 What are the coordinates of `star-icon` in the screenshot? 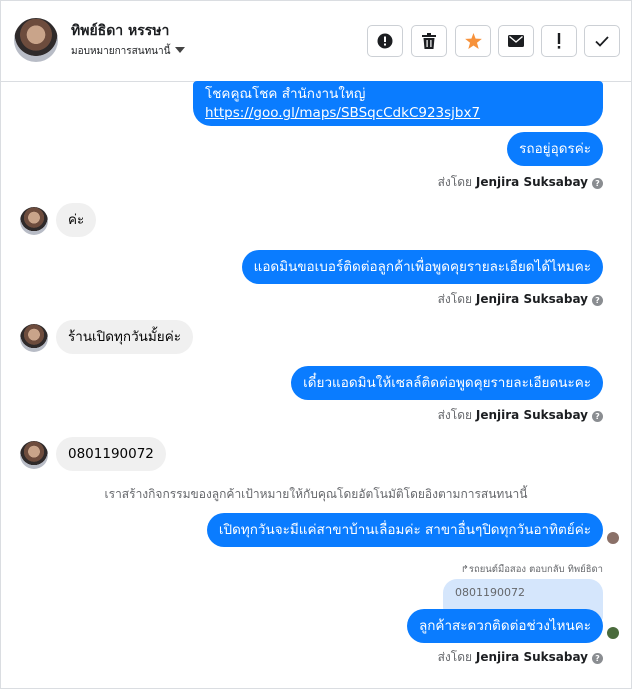 It's located at (473, 41).